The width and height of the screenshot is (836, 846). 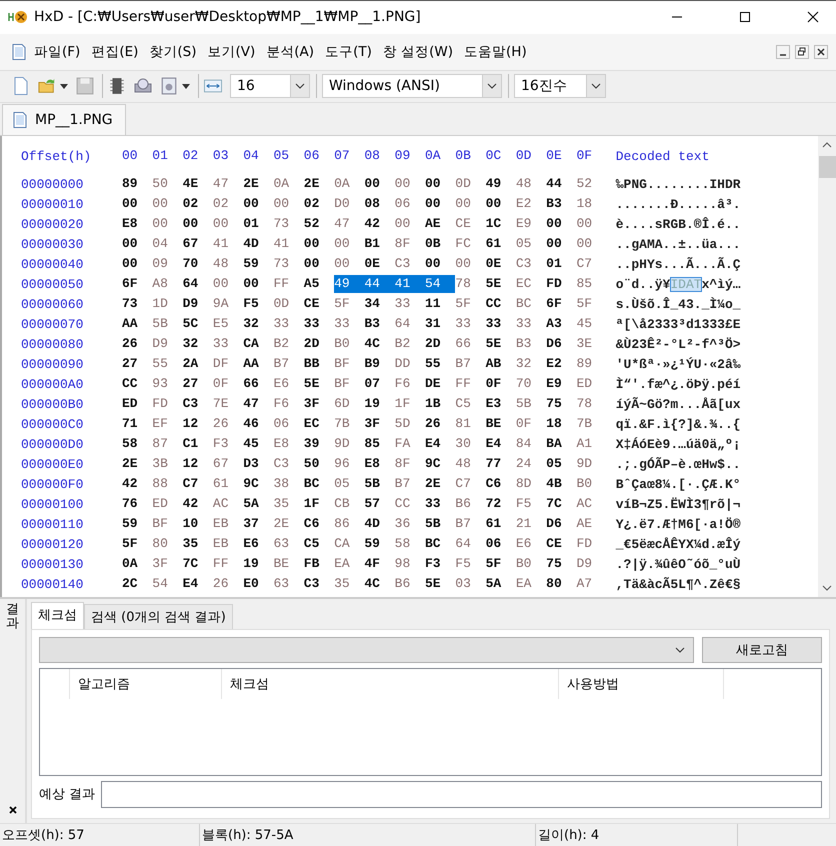 What do you see at coordinates (197, 564) in the screenshot?
I see `hex-byte: 7C` at bounding box center [197, 564].